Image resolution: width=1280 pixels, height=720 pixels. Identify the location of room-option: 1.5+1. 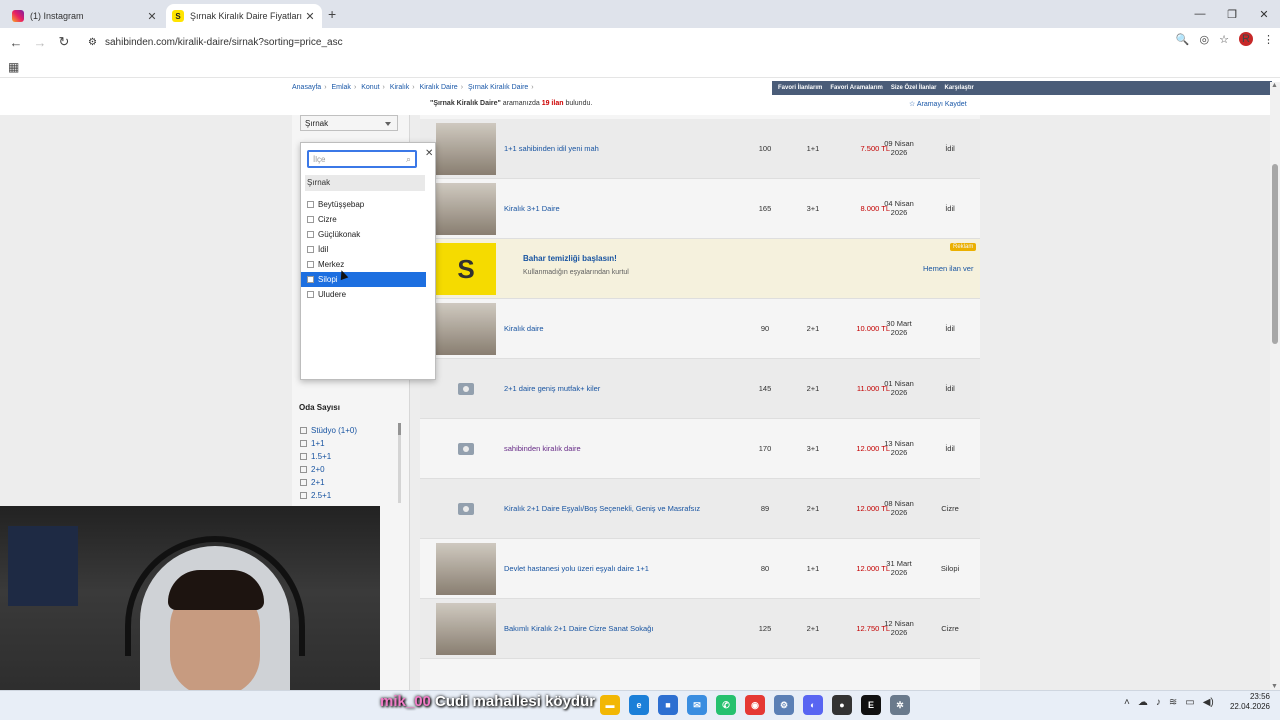
(328, 456).